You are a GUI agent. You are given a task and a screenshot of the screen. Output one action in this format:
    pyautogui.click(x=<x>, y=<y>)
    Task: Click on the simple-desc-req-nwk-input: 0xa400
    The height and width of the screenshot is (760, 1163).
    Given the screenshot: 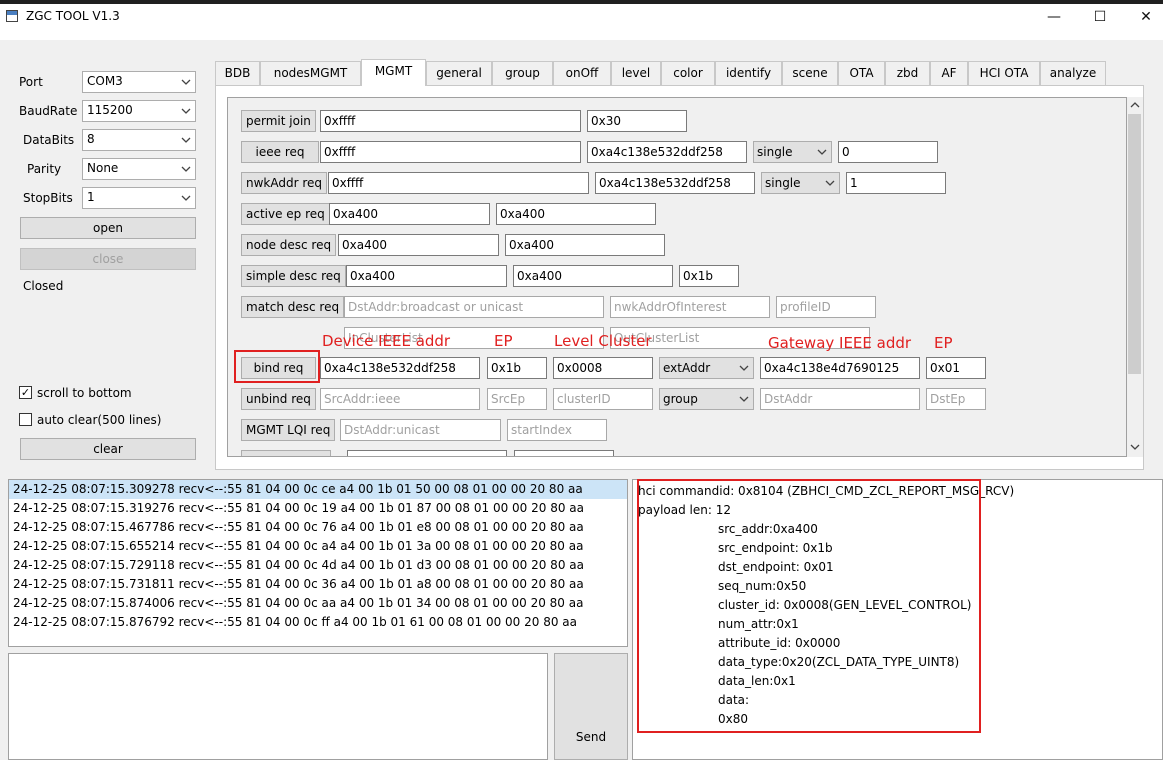 What is the action you would take?
    pyautogui.click(x=593, y=276)
    